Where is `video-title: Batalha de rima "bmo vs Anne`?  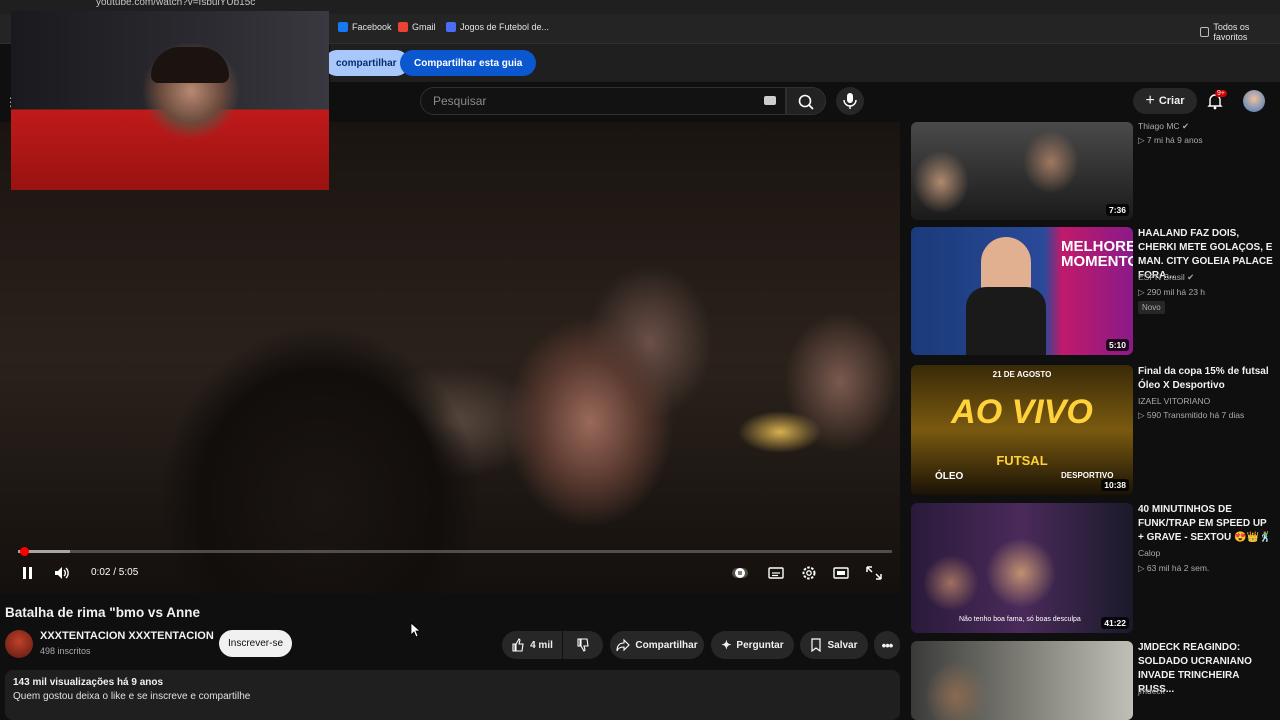 video-title: Batalha de rima "bmo vs Anne is located at coordinates (102, 612).